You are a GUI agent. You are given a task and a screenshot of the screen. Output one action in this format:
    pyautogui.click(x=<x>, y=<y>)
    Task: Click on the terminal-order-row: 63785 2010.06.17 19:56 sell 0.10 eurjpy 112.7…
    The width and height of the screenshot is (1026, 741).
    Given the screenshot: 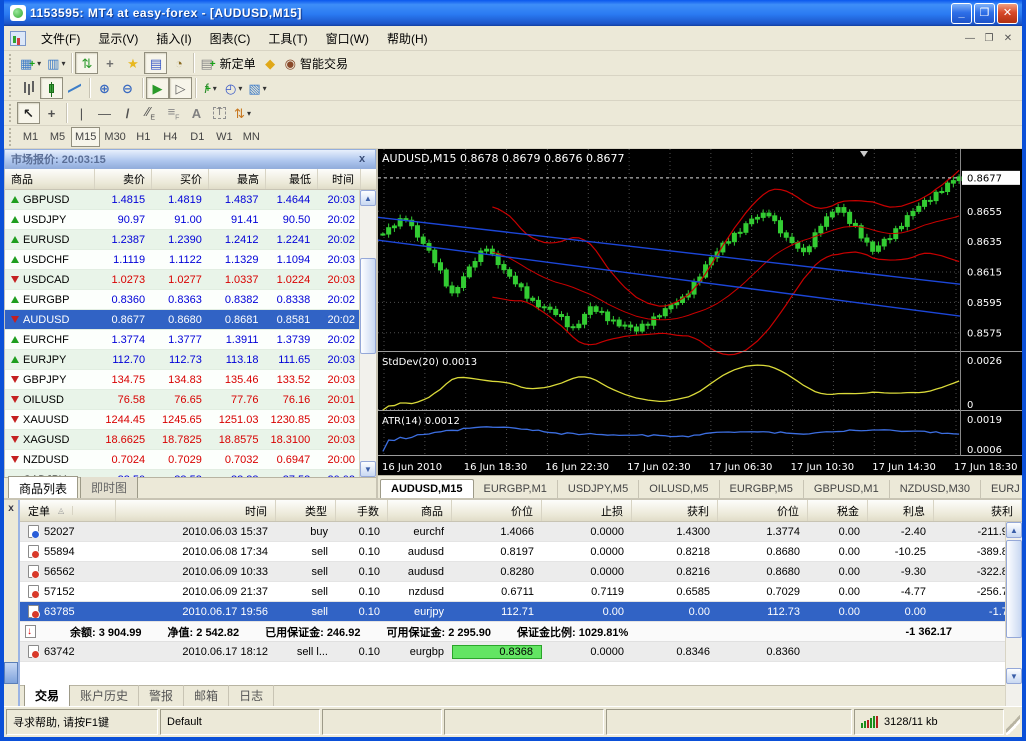 What is the action you would take?
    pyautogui.click(x=521, y=612)
    